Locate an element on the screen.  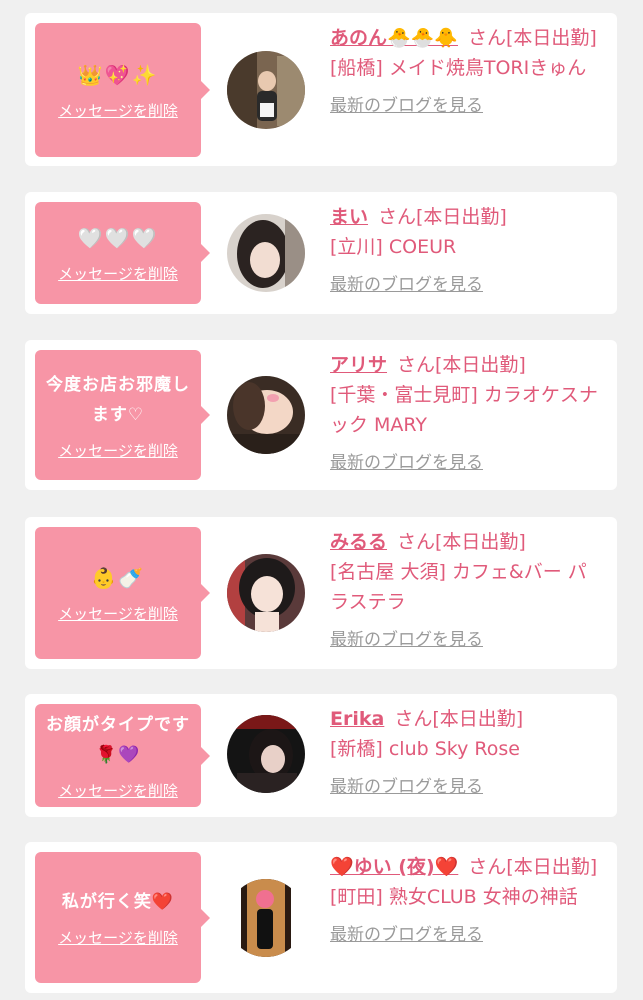
cast-name-link: Erika is located at coordinates (357, 719).